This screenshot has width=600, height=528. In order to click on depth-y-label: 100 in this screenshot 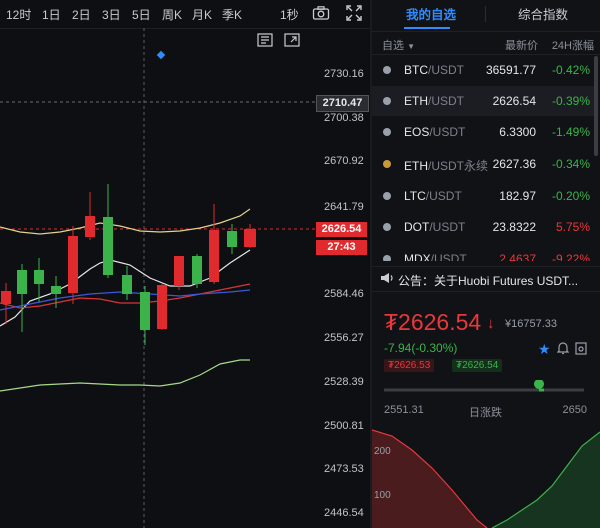, I will do `click(382, 495)`.